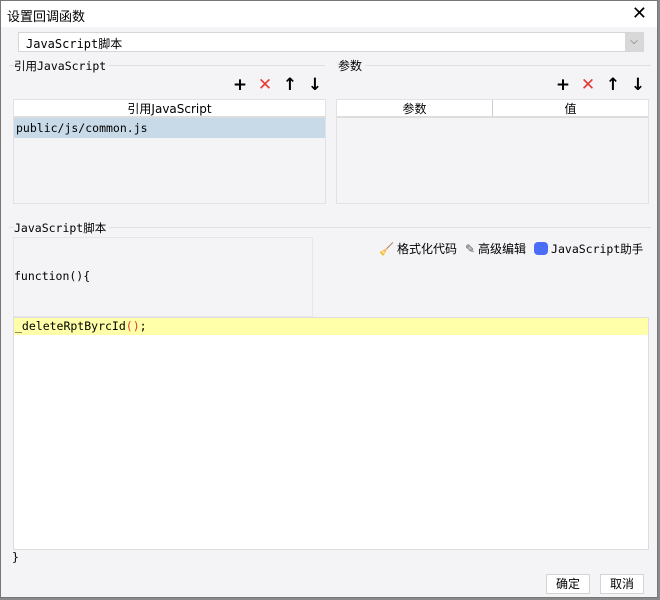  Describe the element at coordinates (470, 248) in the screenshot. I see `edit-icon: ✎` at that location.